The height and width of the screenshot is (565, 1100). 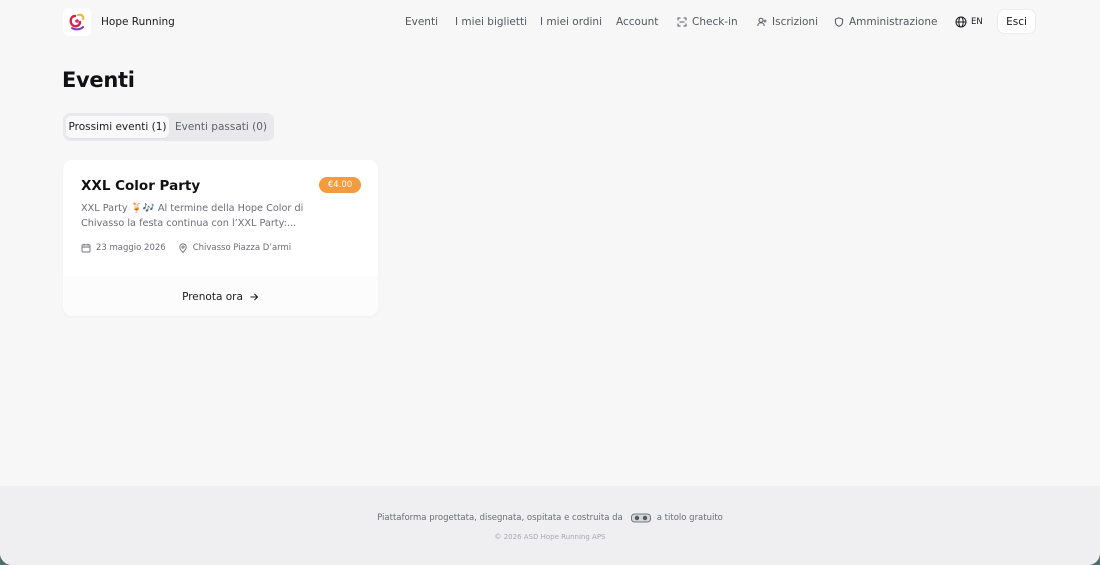 I want to click on brand-name: Hope Running, so click(x=138, y=22).